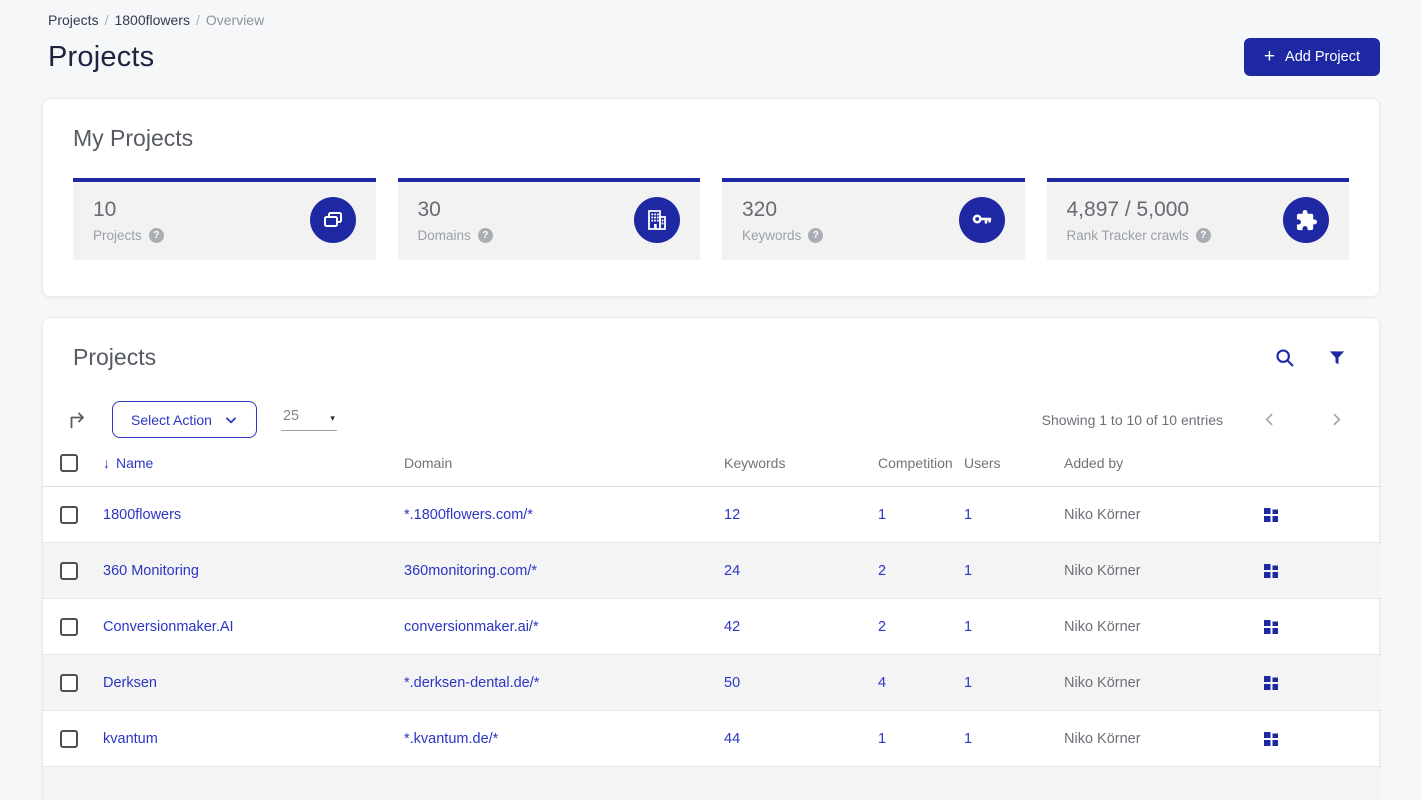 The width and height of the screenshot is (1422, 800). I want to click on add-project-button: + Add Project, so click(1311, 57).